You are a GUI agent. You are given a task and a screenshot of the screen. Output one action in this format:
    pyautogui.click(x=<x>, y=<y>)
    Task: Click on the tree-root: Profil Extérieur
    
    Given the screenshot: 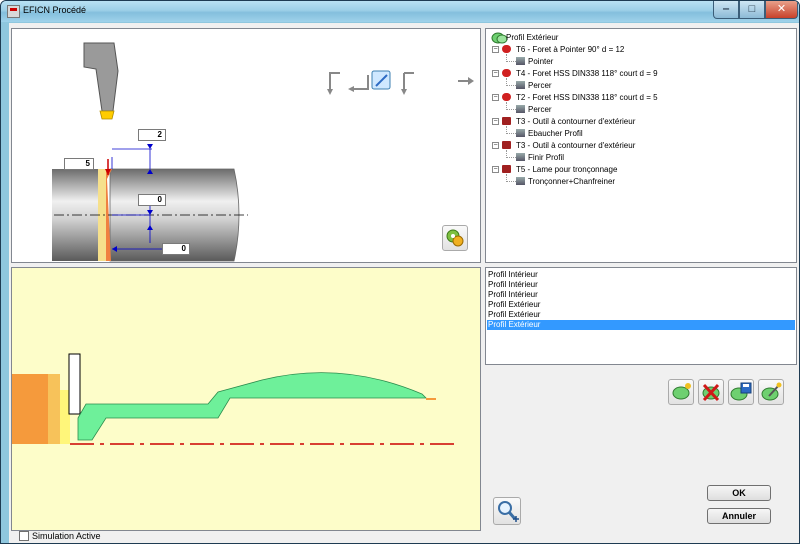 What is the action you would take?
    pyautogui.click(x=532, y=37)
    